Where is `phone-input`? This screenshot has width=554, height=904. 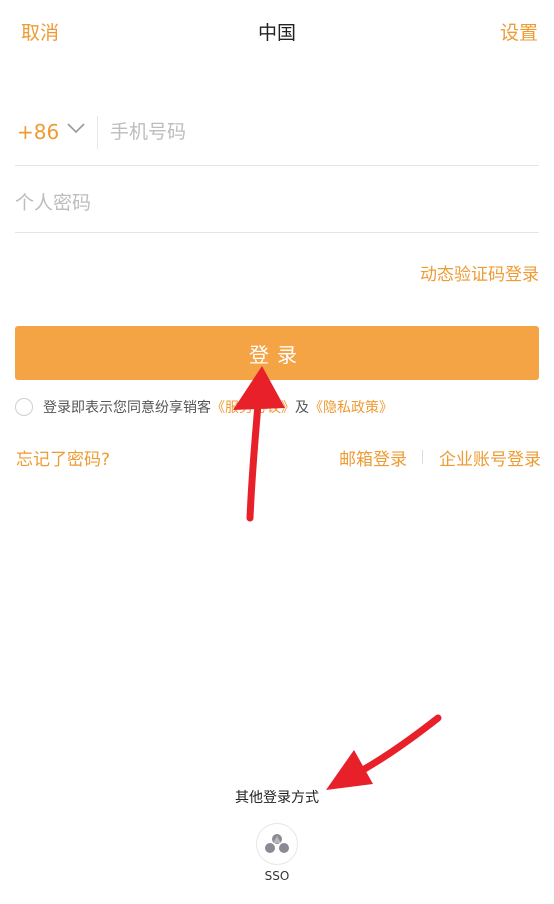 phone-input is located at coordinates (310, 132).